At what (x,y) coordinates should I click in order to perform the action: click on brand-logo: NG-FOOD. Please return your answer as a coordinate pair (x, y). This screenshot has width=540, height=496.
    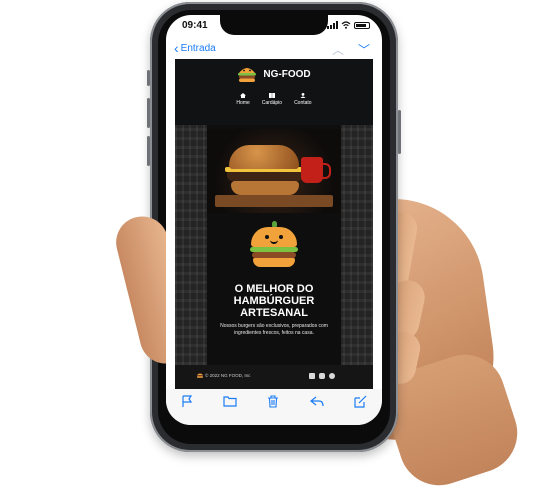
    Looking at the image, I should click on (274, 74).